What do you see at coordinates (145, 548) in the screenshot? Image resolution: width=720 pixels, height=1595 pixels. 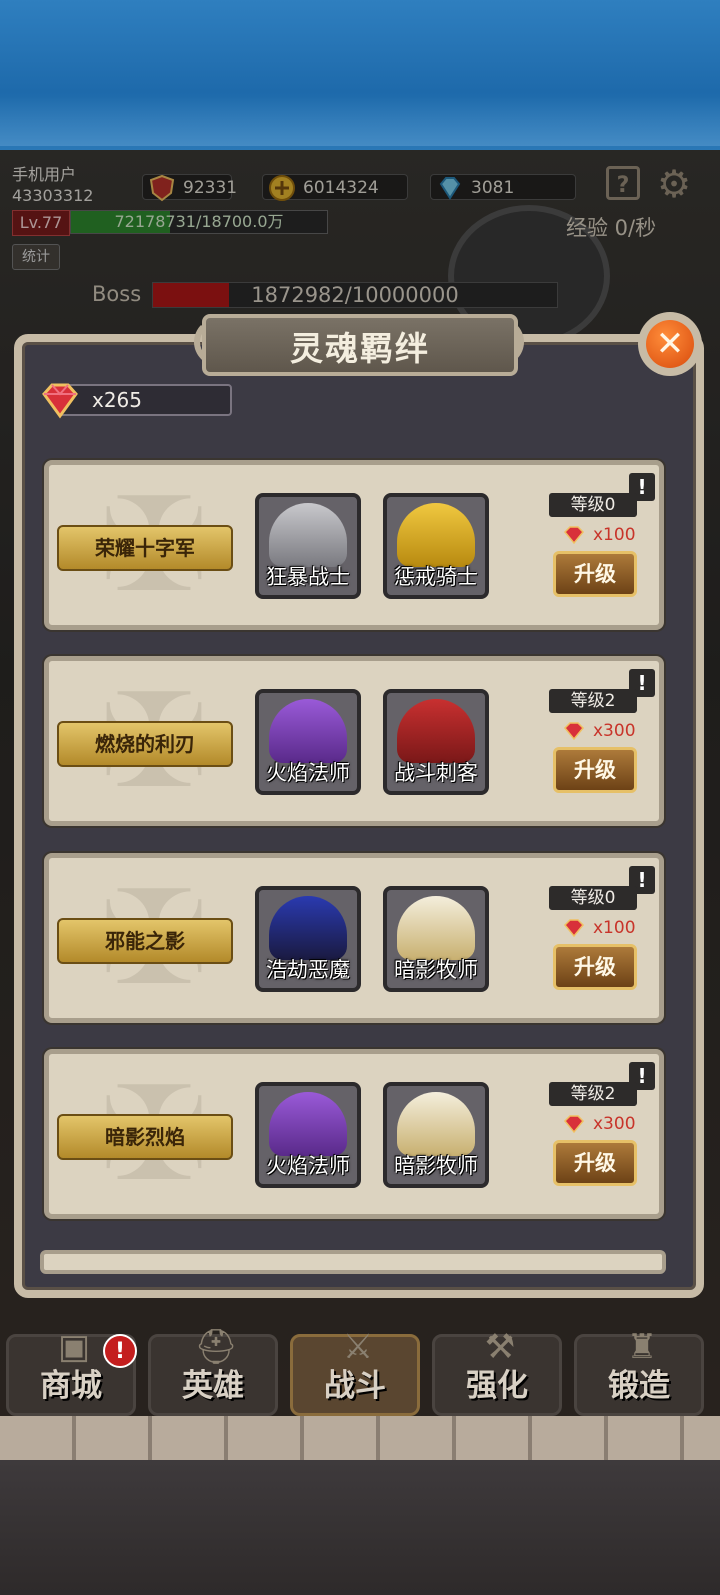 I see `bond-name: 荣耀十字军` at bounding box center [145, 548].